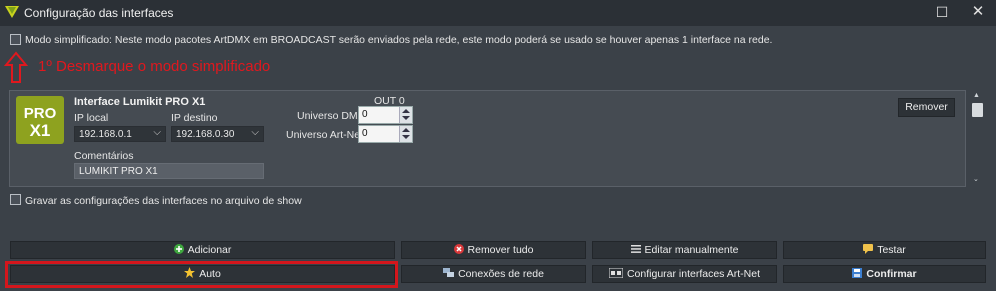  I want to click on title-bar: Configuração das interfaces ☐ ✕, so click(498, 13).